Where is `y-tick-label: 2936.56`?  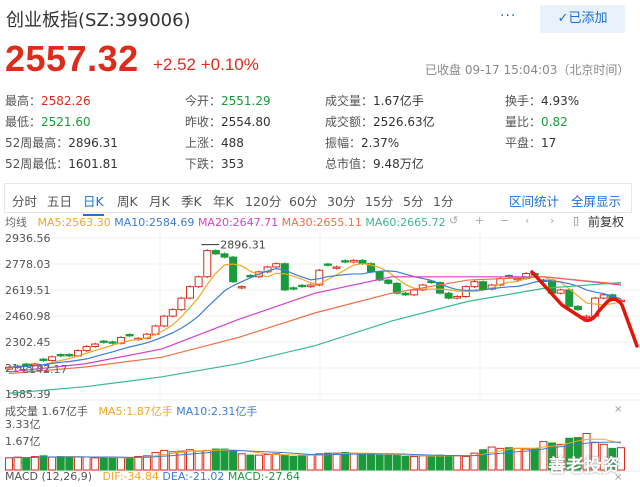 y-tick-label: 2936.56 is located at coordinates (28, 238).